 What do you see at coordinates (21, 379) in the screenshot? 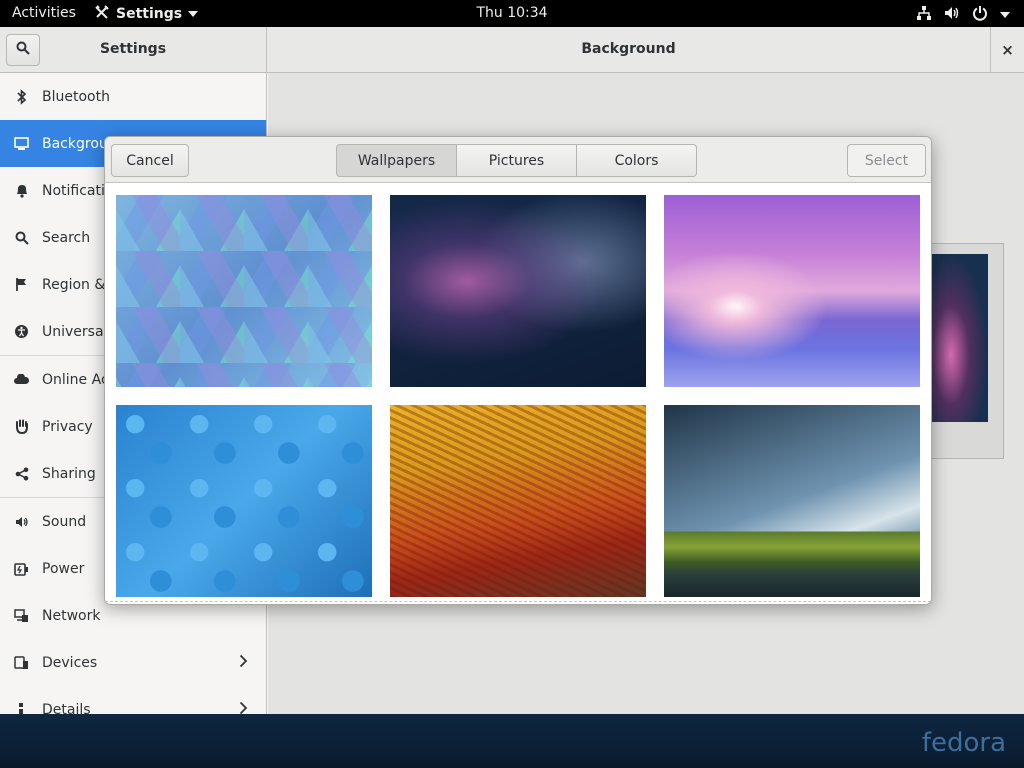
I see `cloud-icon` at bounding box center [21, 379].